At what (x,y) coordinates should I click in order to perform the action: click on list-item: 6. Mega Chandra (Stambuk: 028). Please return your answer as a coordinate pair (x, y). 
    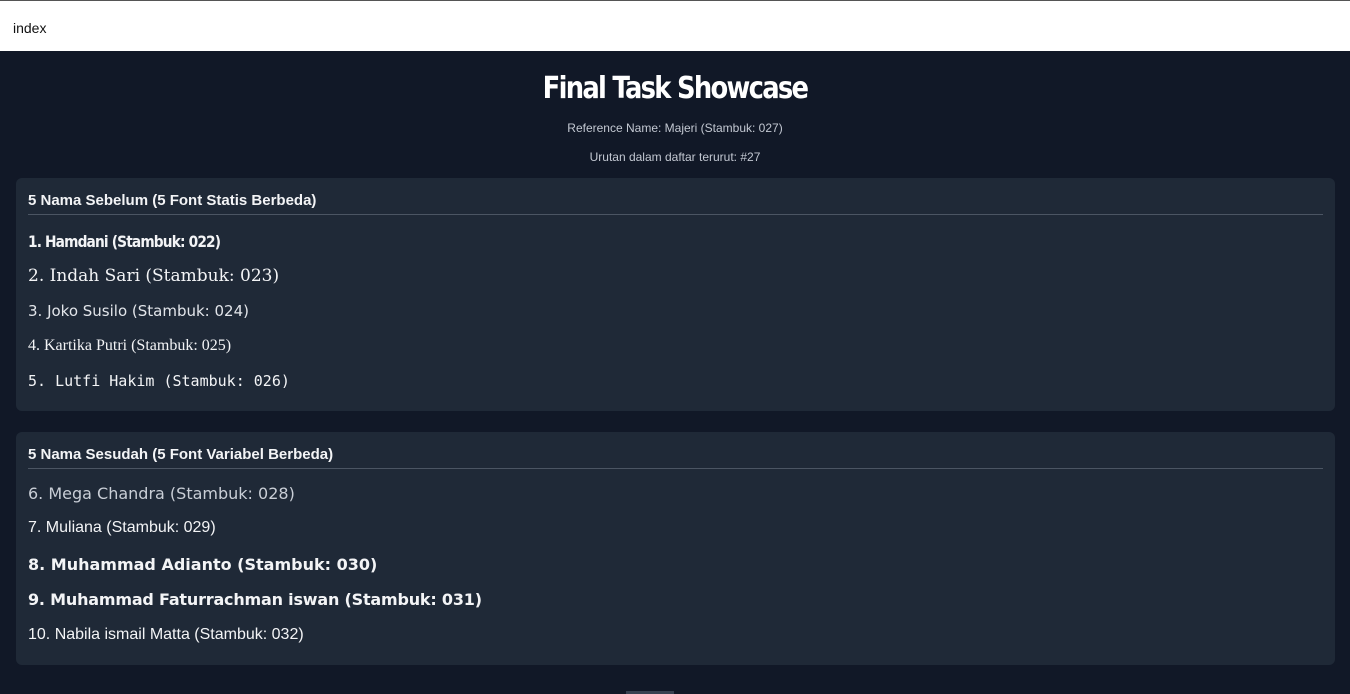
    Looking at the image, I should click on (161, 493).